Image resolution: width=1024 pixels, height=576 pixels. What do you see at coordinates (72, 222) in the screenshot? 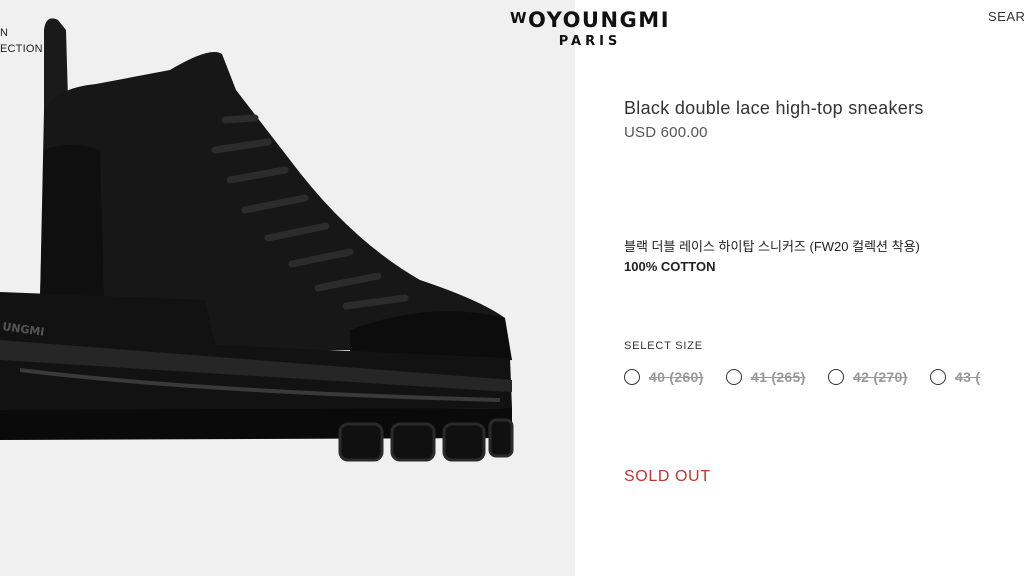
I see `heel-counter` at bounding box center [72, 222].